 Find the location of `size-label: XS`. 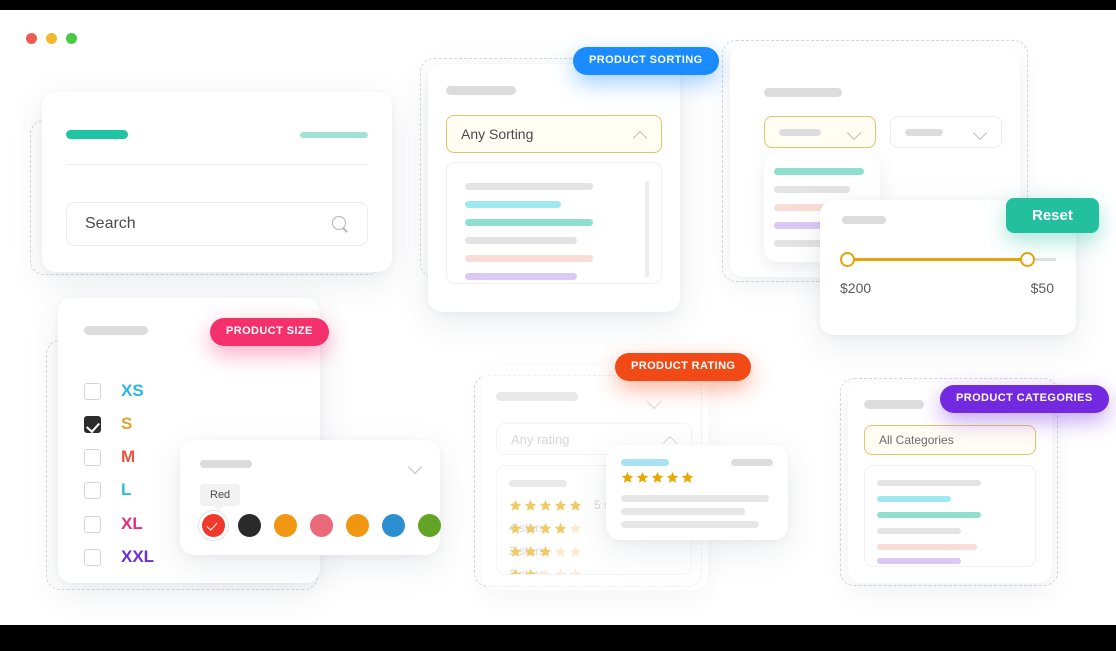

size-label: XS is located at coordinates (132, 390).